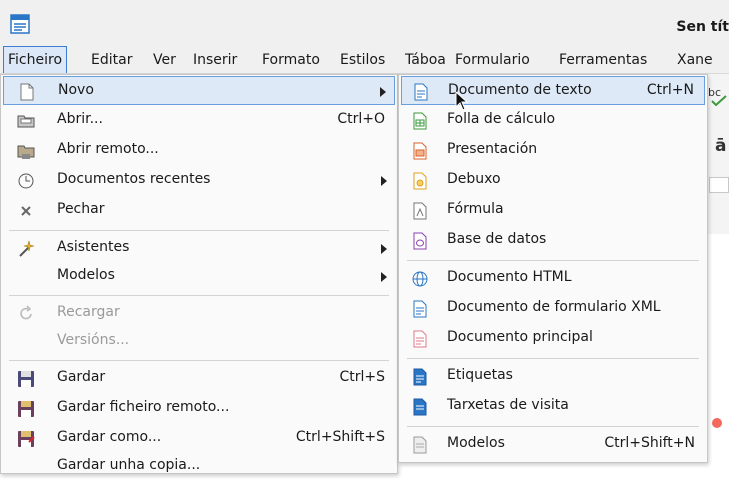 This screenshot has height=481, width=729. Describe the element at coordinates (88, 312) in the screenshot. I see `menu-item-label: Recargar` at that location.